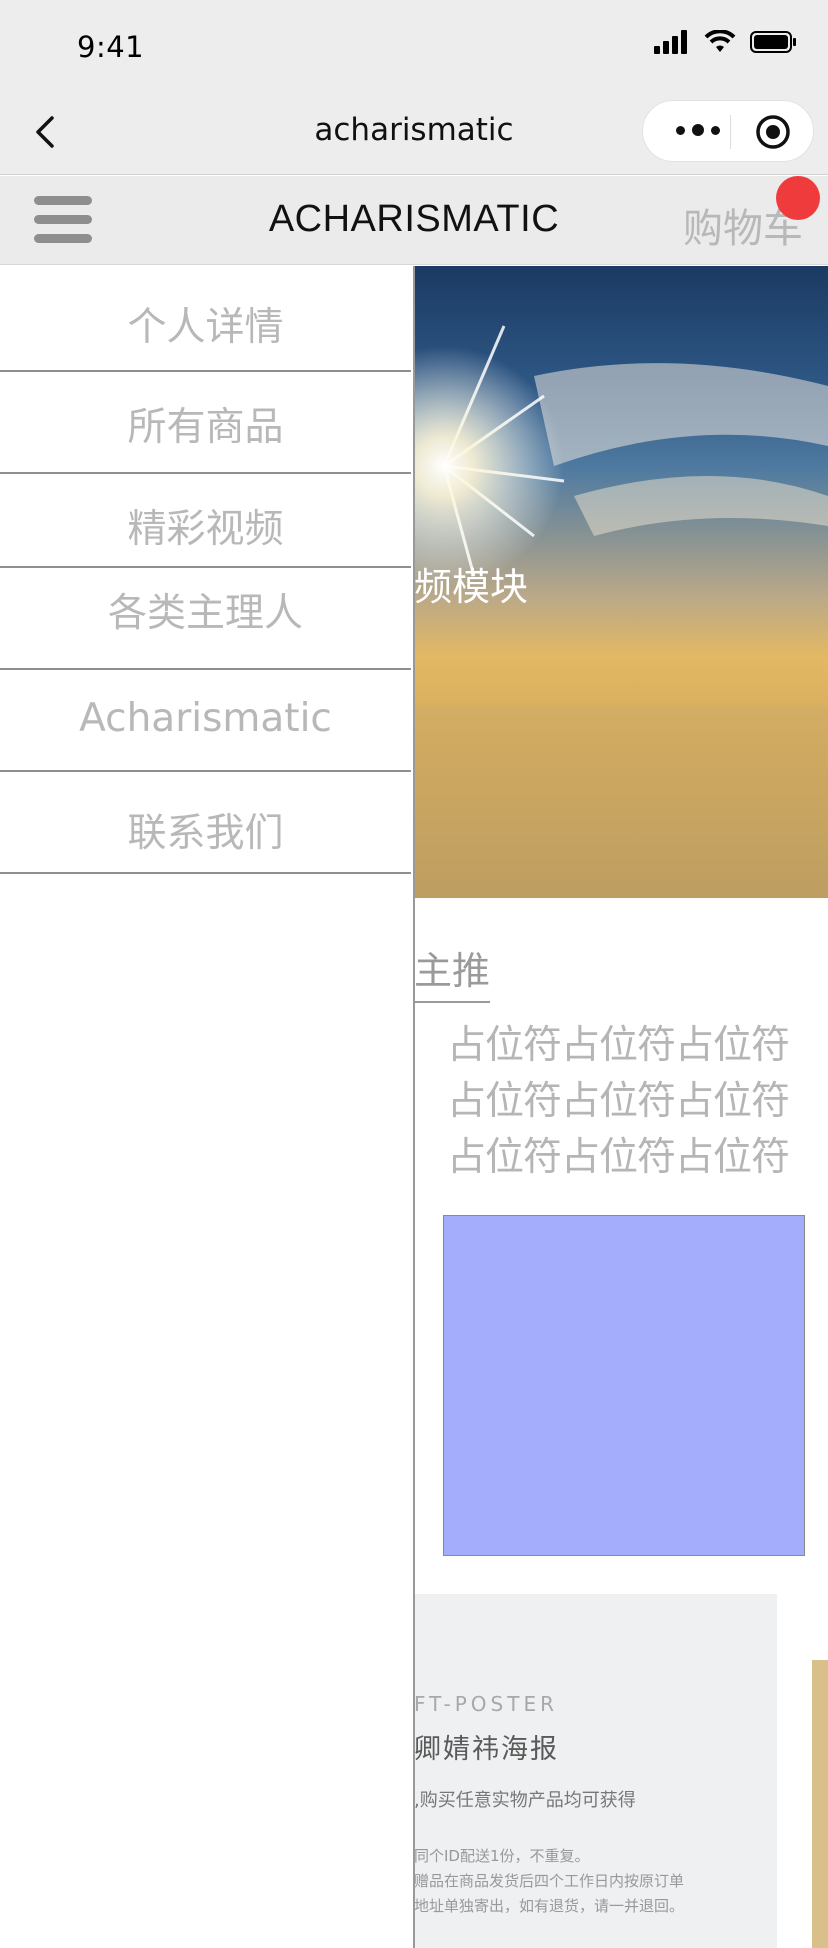 The image size is (828, 1948). What do you see at coordinates (471, 587) in the screenshot?
I see `banner-overlay-text: 频模块` at bounding box center [471, 587].